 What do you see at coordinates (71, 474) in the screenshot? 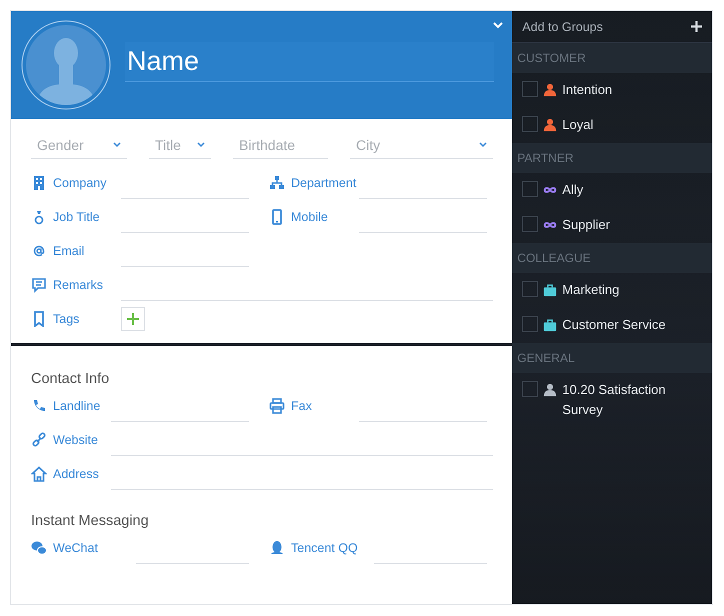
I see `field-label: Address` at bounding box center [71, 474].